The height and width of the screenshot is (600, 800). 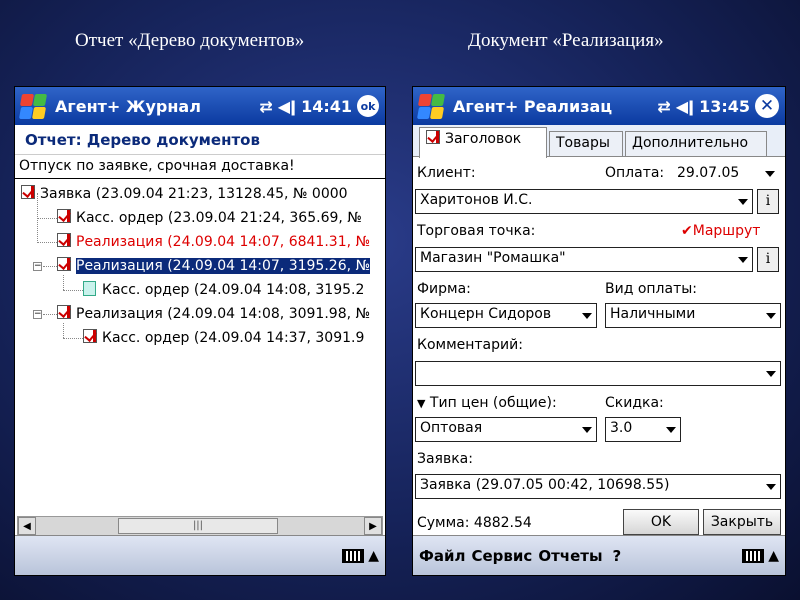 What do you see at coordinates (724, 106) in the screenshot?
I see `clock: 13:45` at bounding box center [724, 106].